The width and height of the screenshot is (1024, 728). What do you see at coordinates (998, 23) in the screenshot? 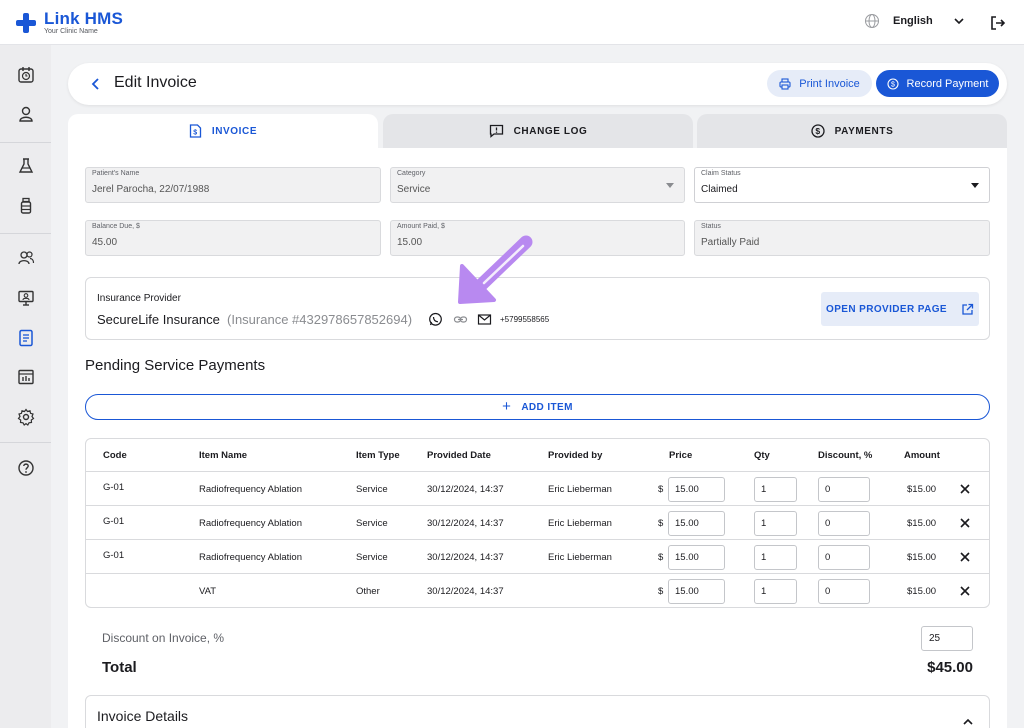
I see `logout-icon` at bounding box center [998, 23].